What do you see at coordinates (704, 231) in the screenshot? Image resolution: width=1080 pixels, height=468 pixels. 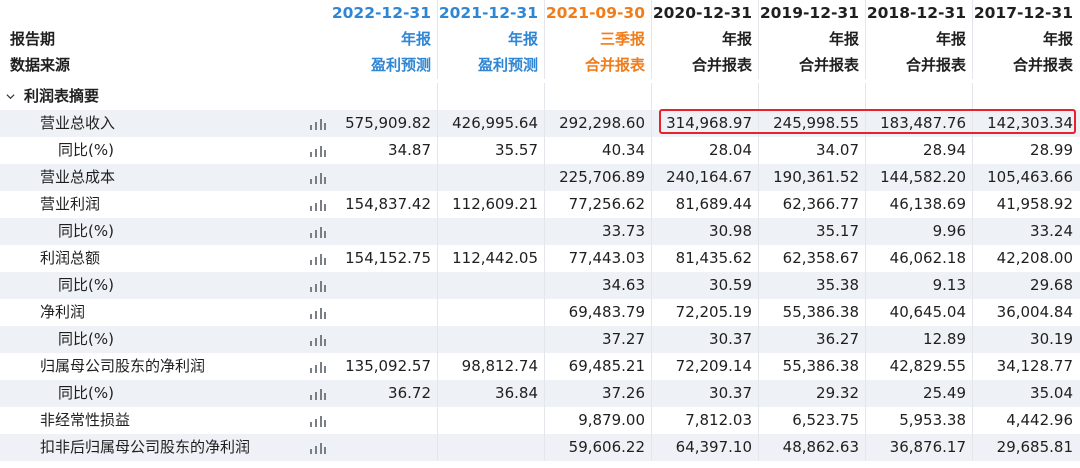 I see `value-cell: 30.98` at bounding box center [704, 231].